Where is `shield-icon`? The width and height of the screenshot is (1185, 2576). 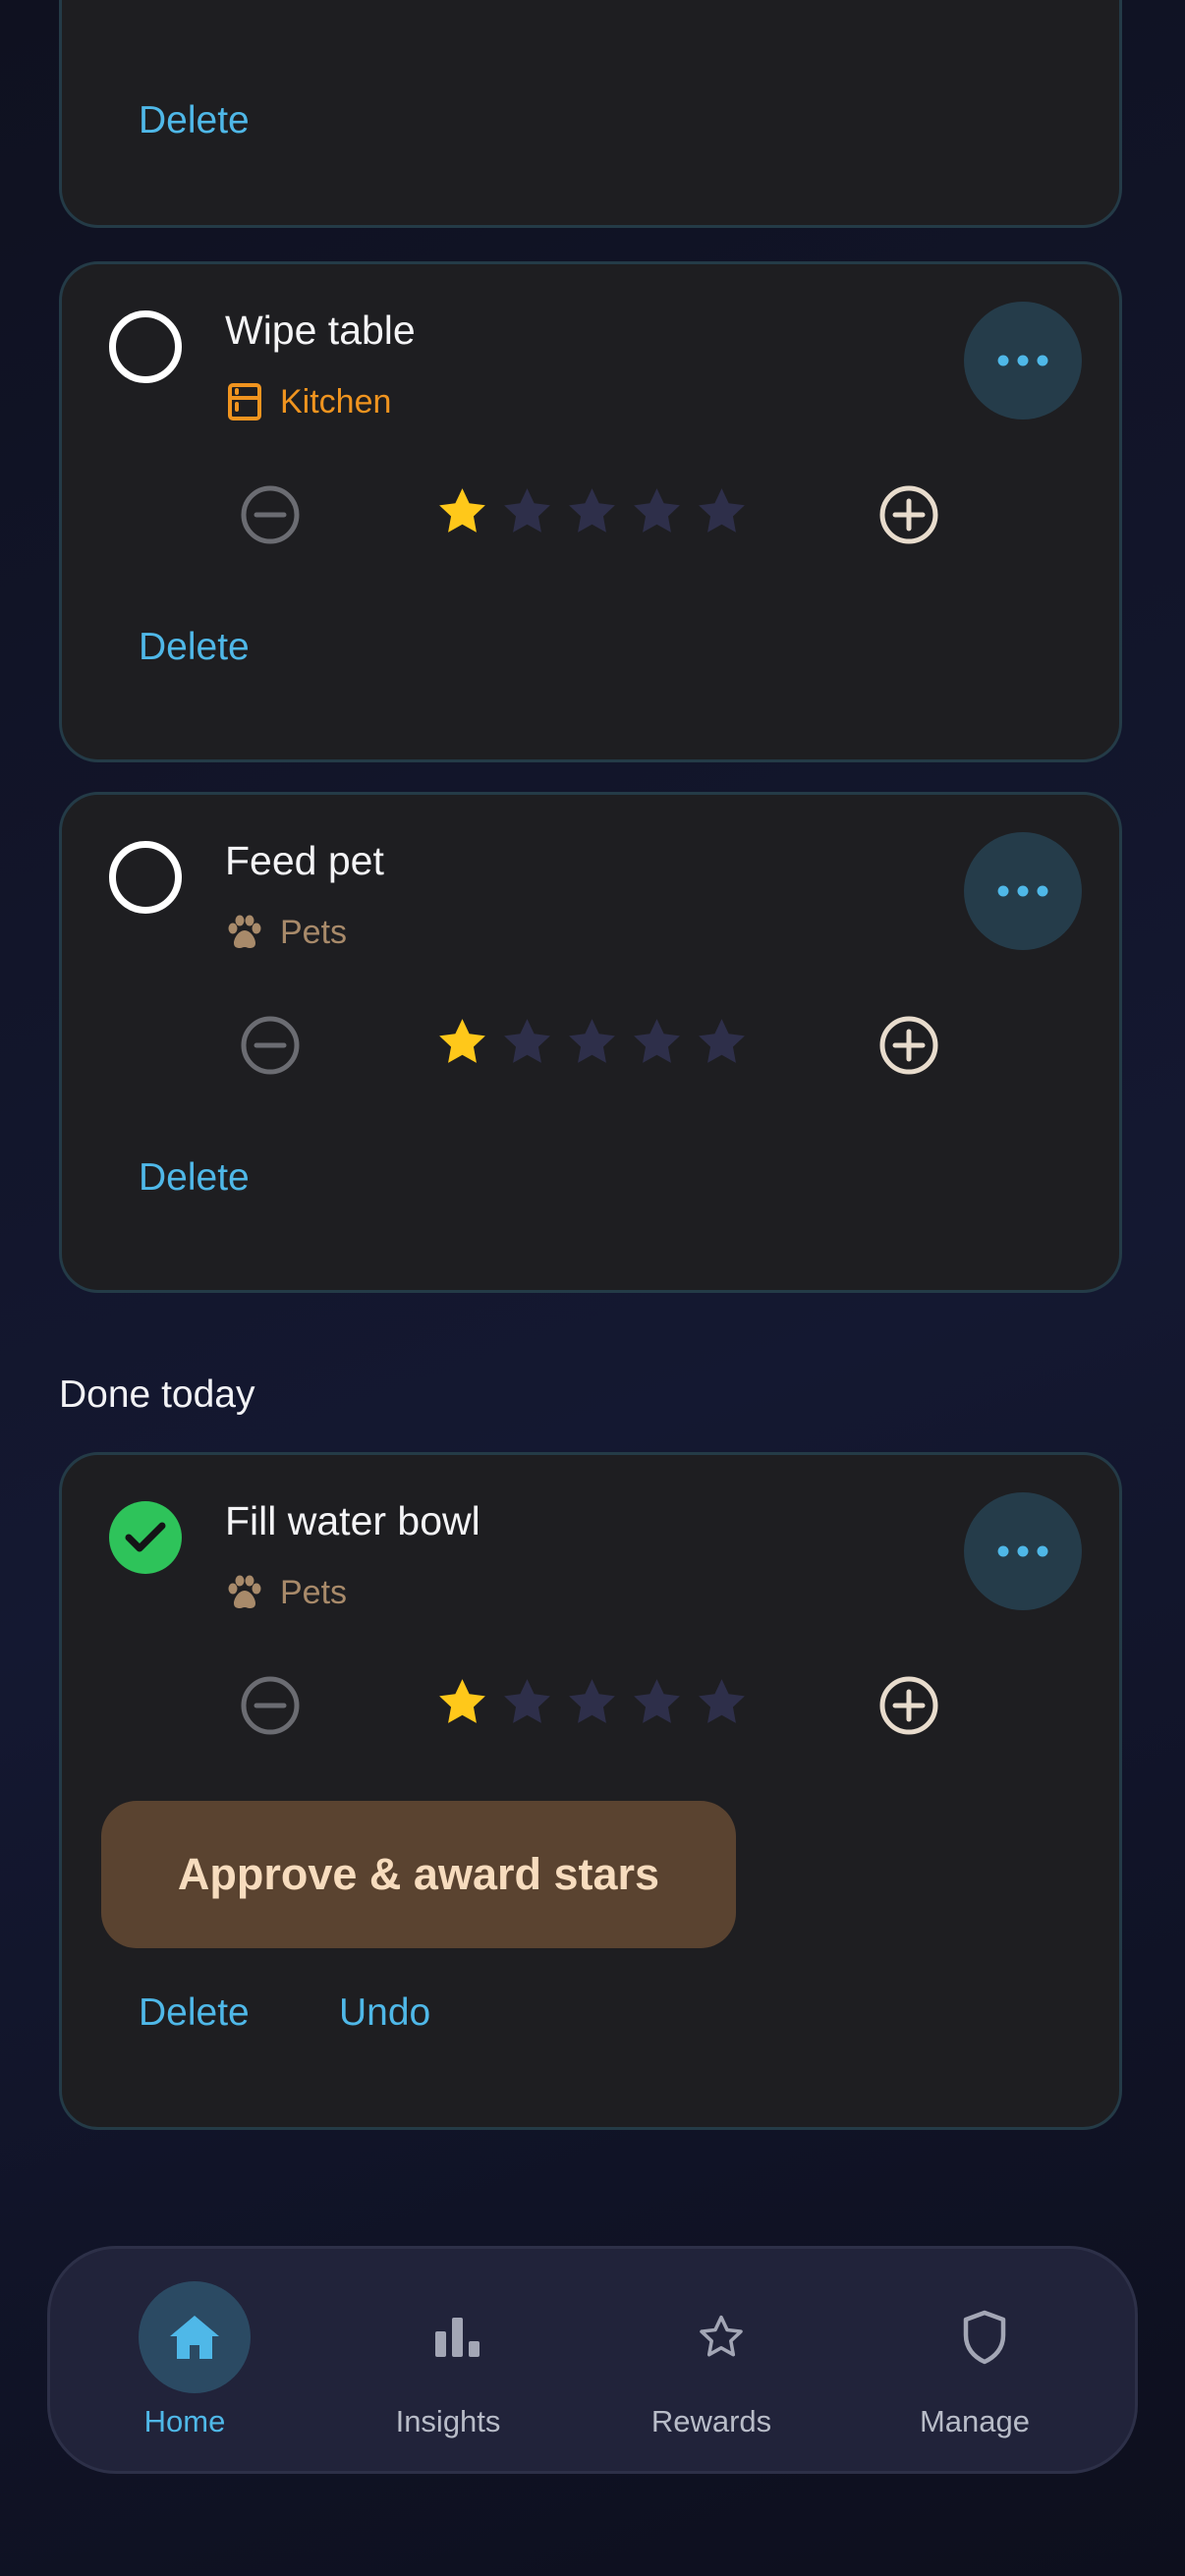 shield-icon is located at coordinates (985, 2337).